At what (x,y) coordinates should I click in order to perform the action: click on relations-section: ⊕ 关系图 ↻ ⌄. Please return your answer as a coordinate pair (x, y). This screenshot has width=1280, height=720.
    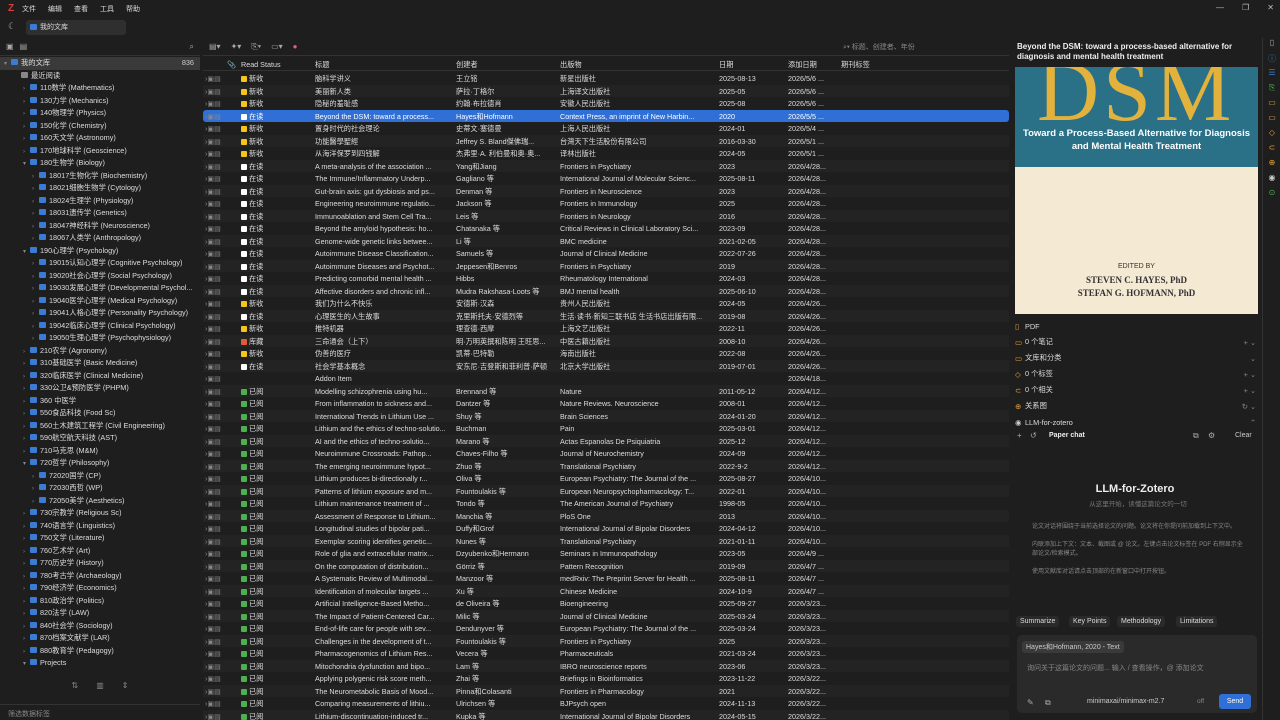
    Looking at the image, I should click on (1136, 406).